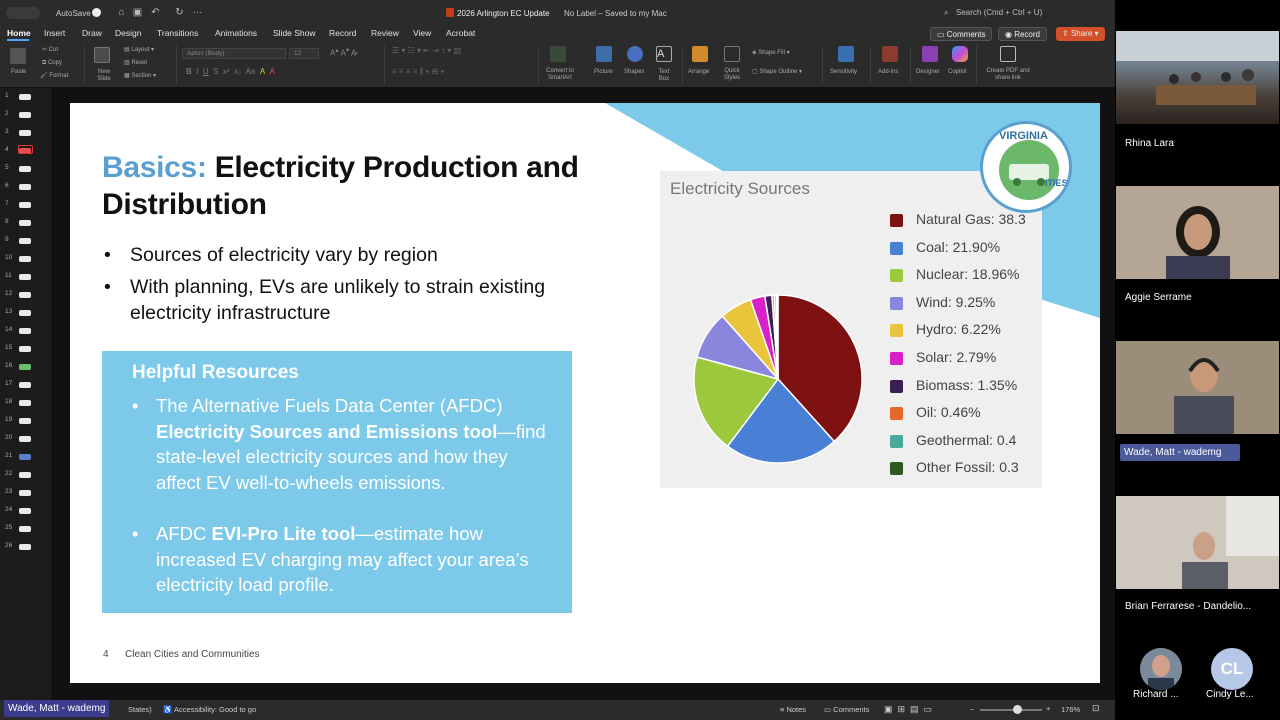 Image resolution: width=1280 pixels, height=720 pixels. Describe the element at coordinates (92, 33) in the screenshot. I see `tab-draw: Draw` at that location.